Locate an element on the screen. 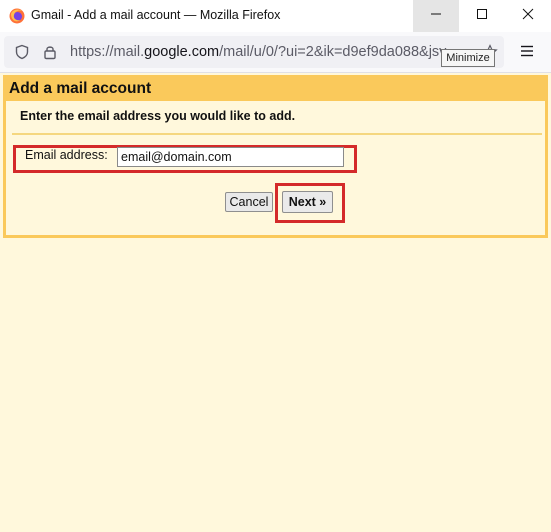 The width and height of the screenshot is (551, 532). close-icon is located at coordinates (528, 16).